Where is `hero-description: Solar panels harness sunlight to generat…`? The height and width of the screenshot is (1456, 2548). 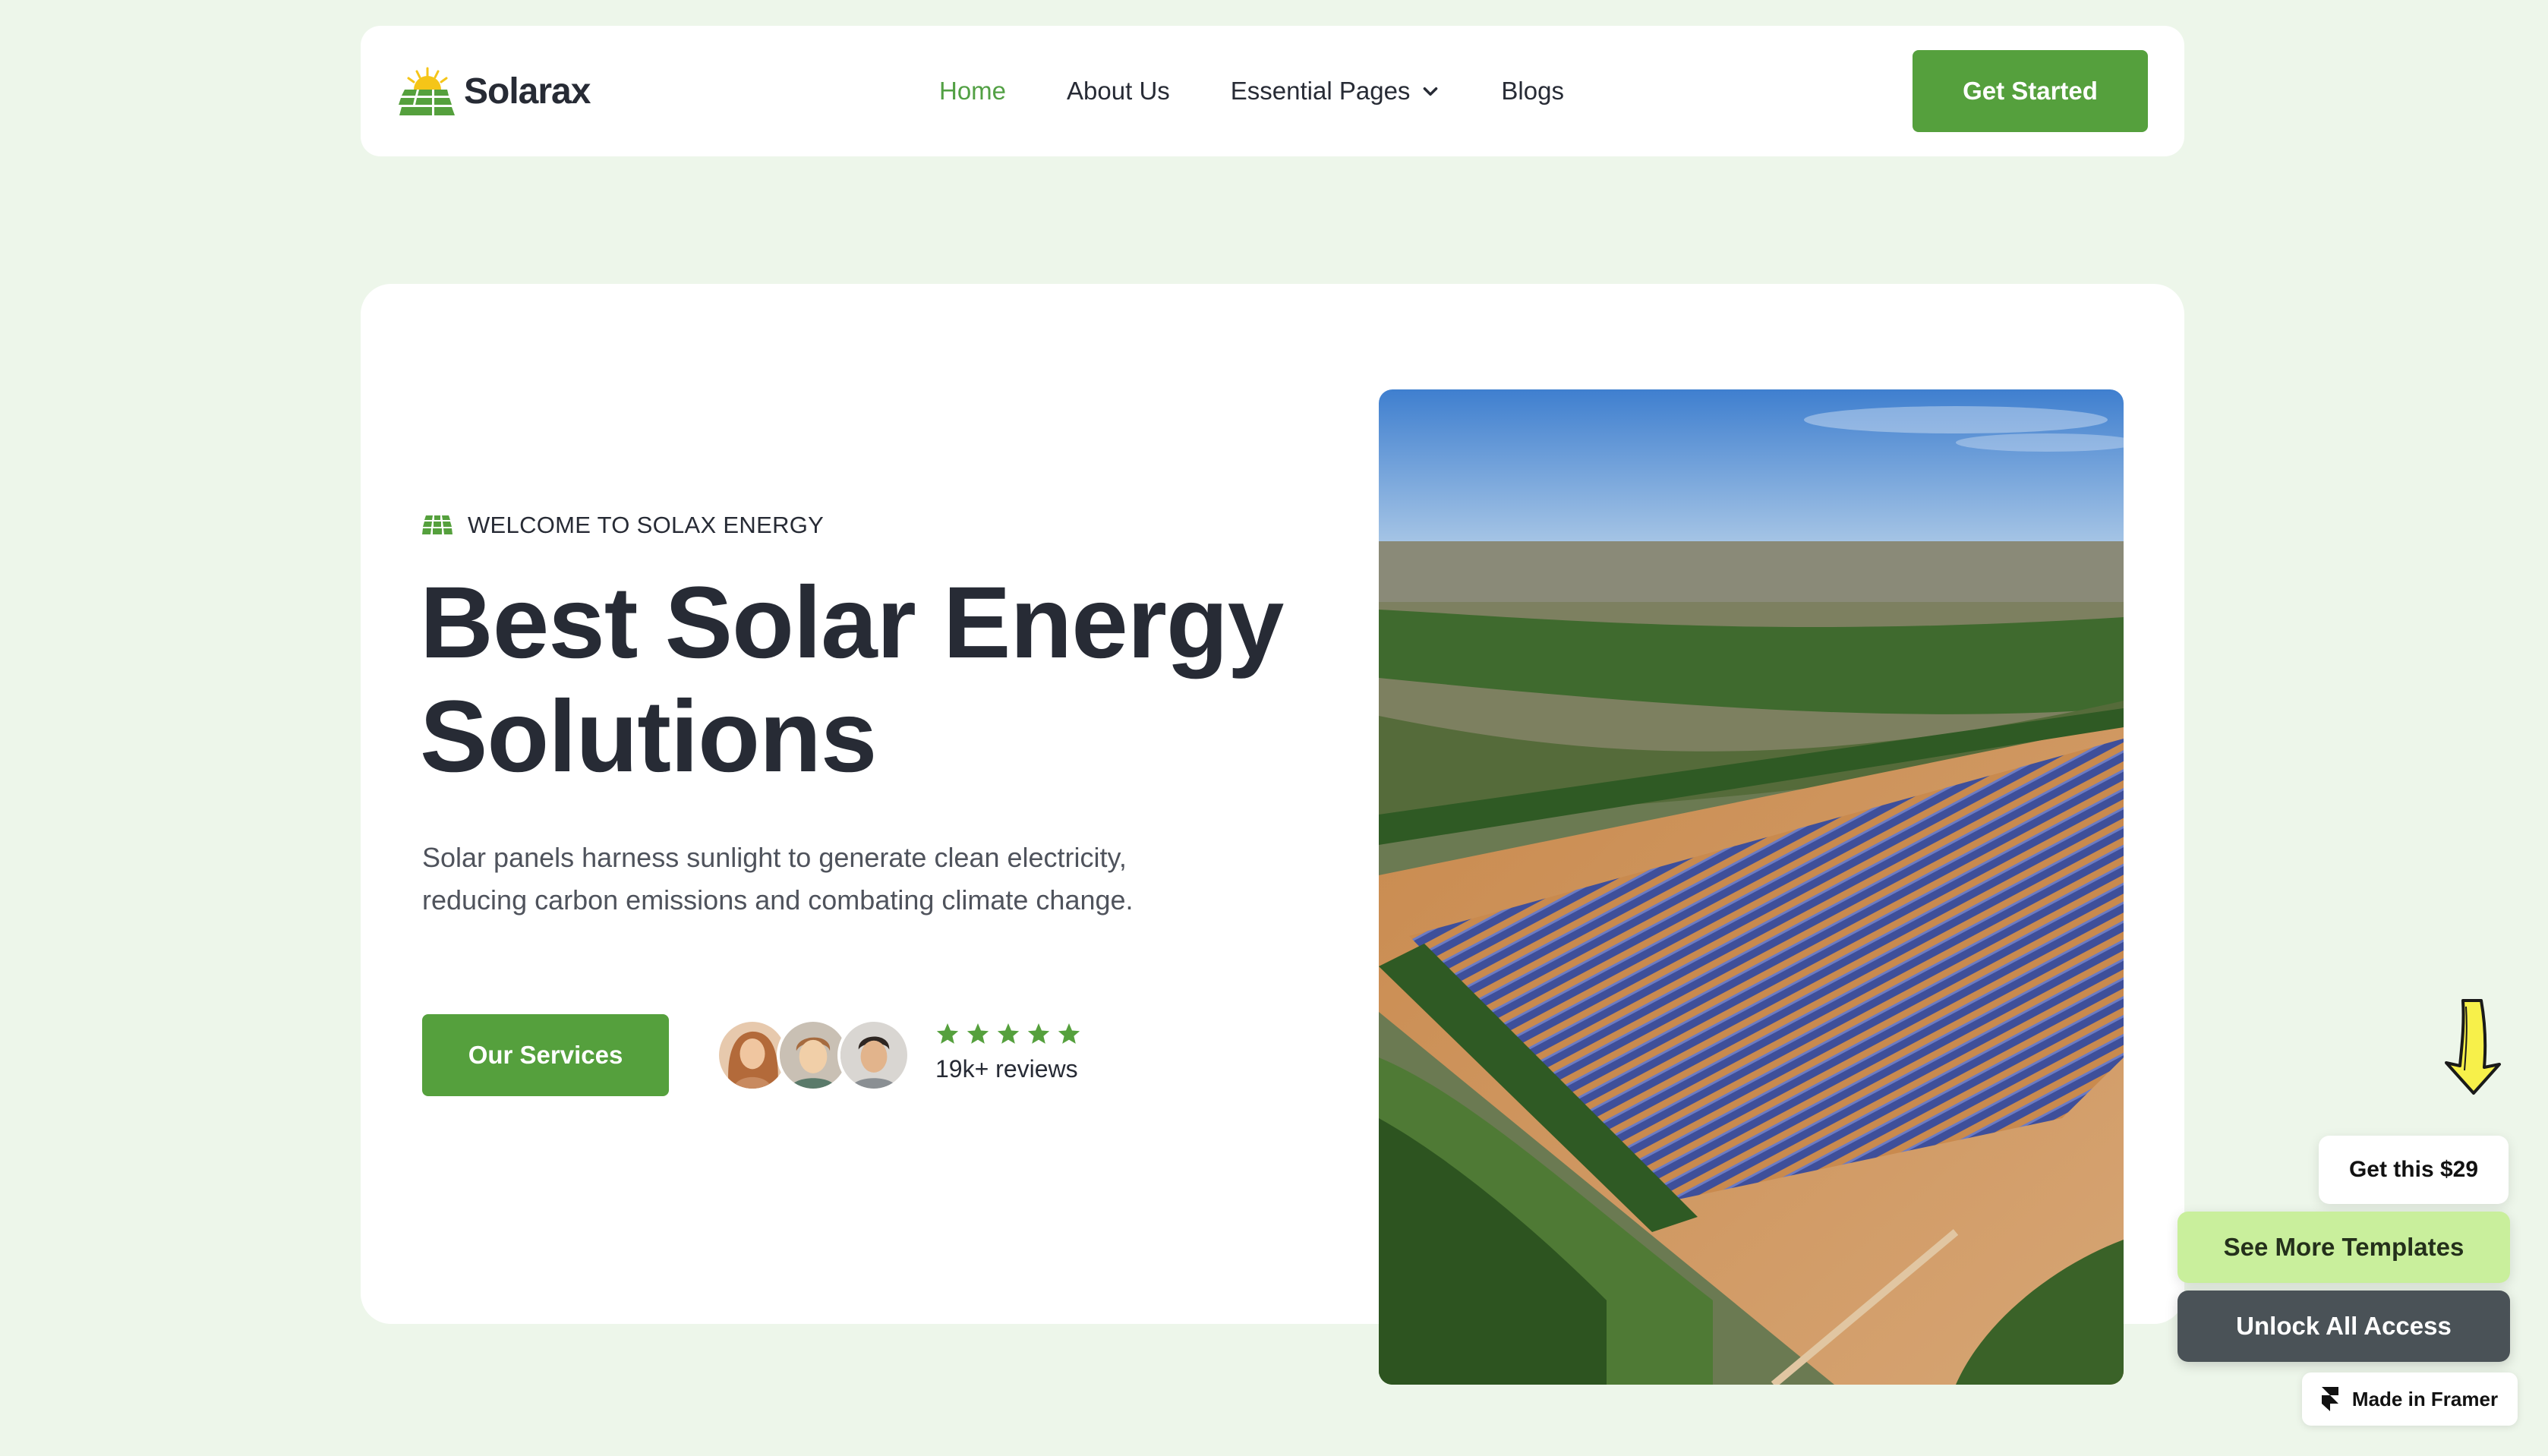
hero-description: Solar panels harness sunlight to generat… is located at coordinates (839, 879).